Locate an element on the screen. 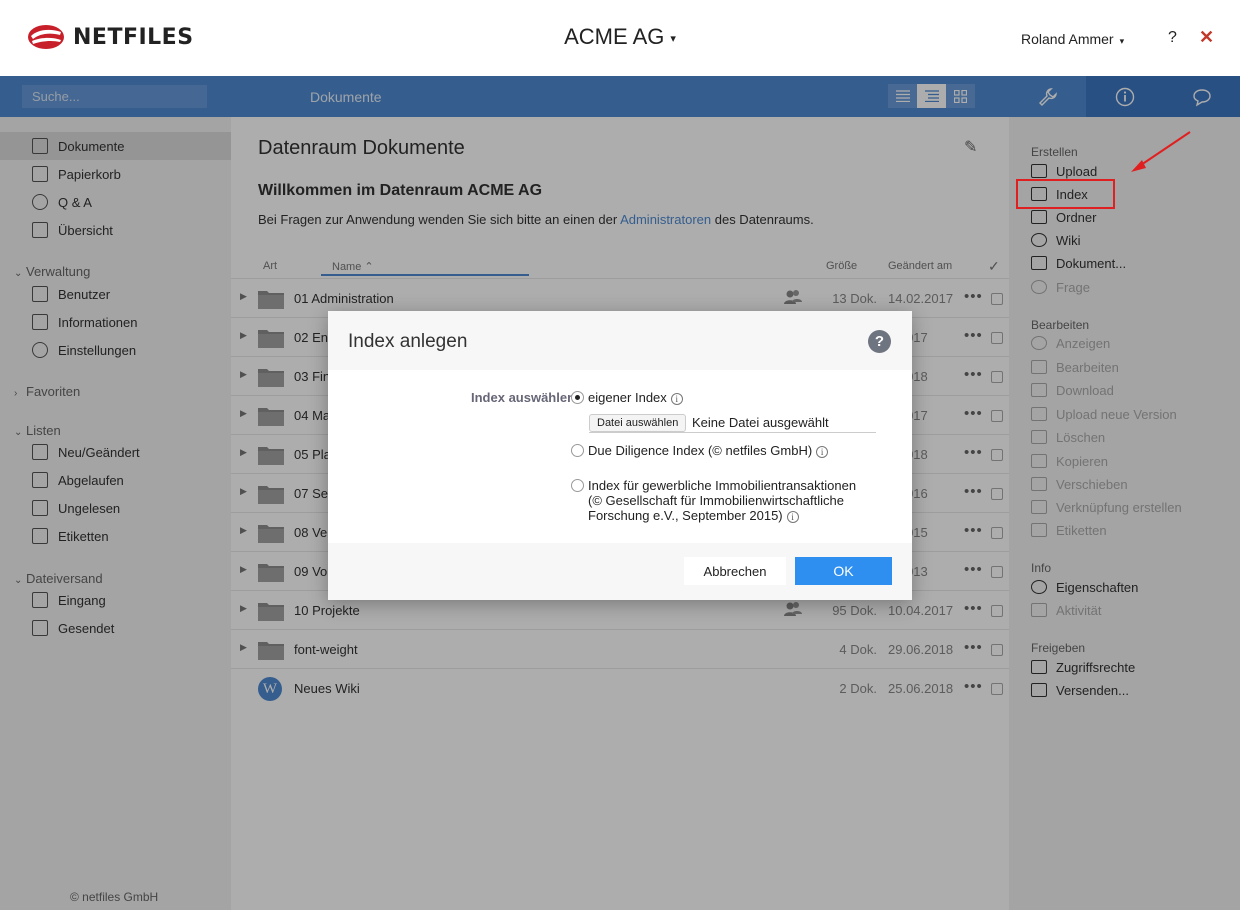 The width and height of the screenshot is (1240, 910). dialog-title: Index anlegen is located at coordinates (408, 341).